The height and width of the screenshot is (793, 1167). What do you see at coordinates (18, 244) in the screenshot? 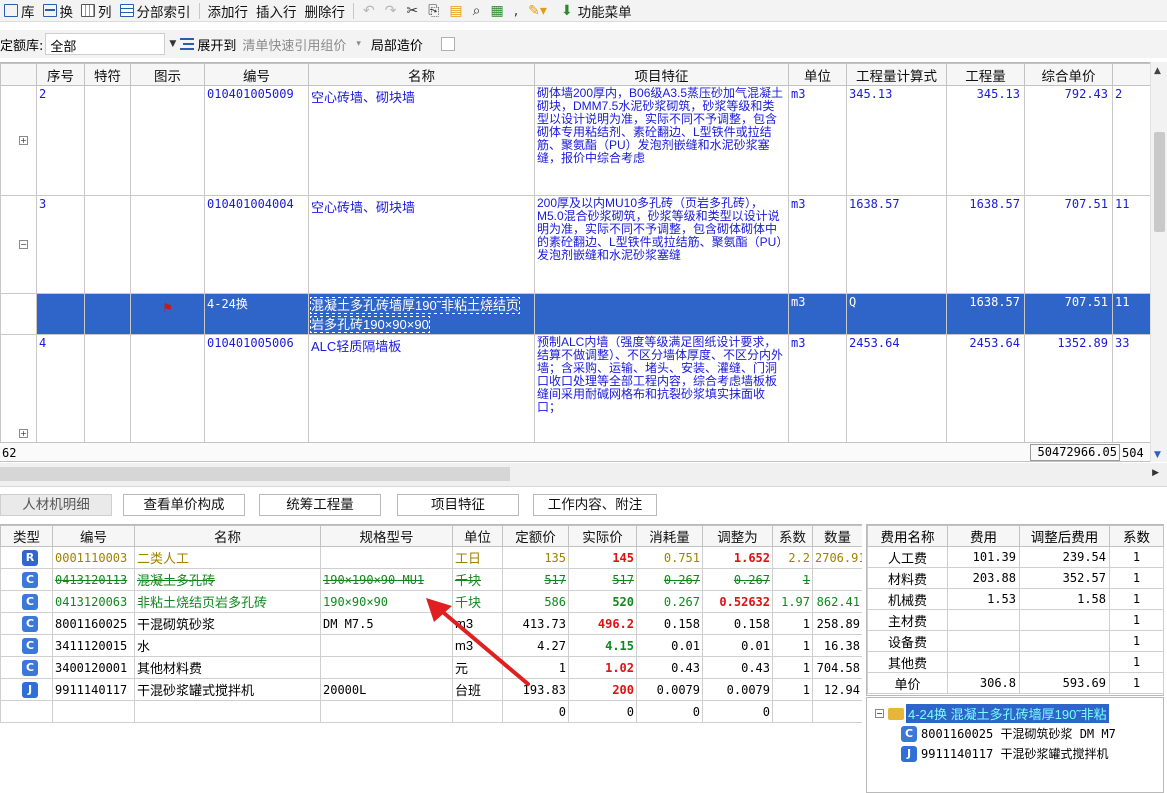
I see `tree-cell: −` at bounding box center [18, 244].